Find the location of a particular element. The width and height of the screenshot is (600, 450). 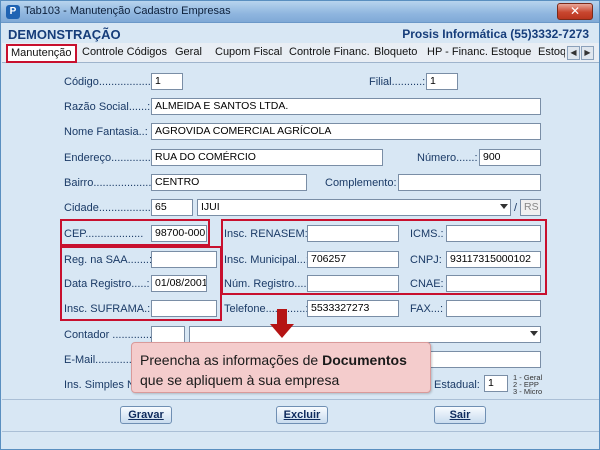

numero-label: Número......: is located at coordinates (447, 158).